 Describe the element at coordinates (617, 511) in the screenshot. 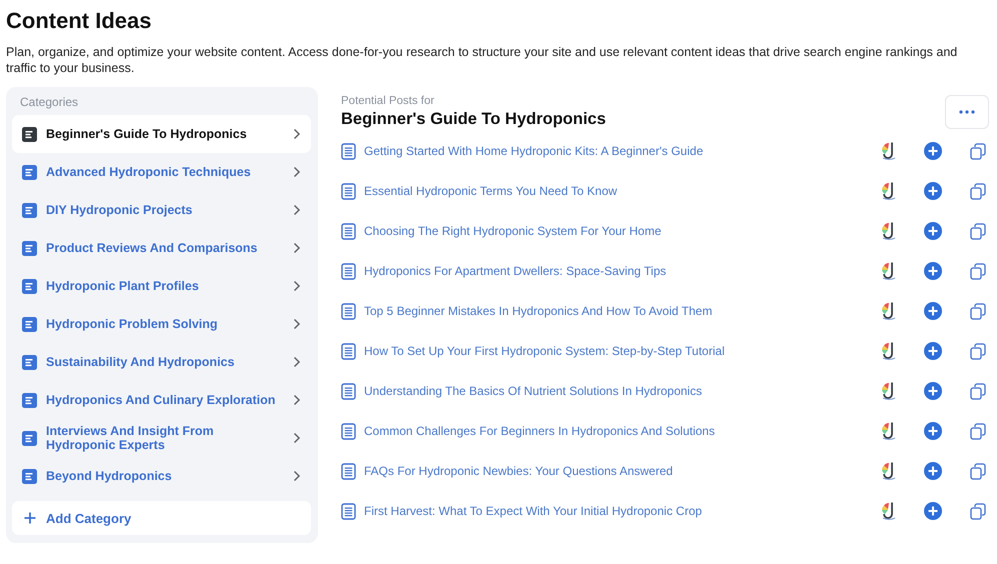

I see `post-idea-link: First Harvest: What To Expect With Your Initial Hydroponic Crop` at that location.